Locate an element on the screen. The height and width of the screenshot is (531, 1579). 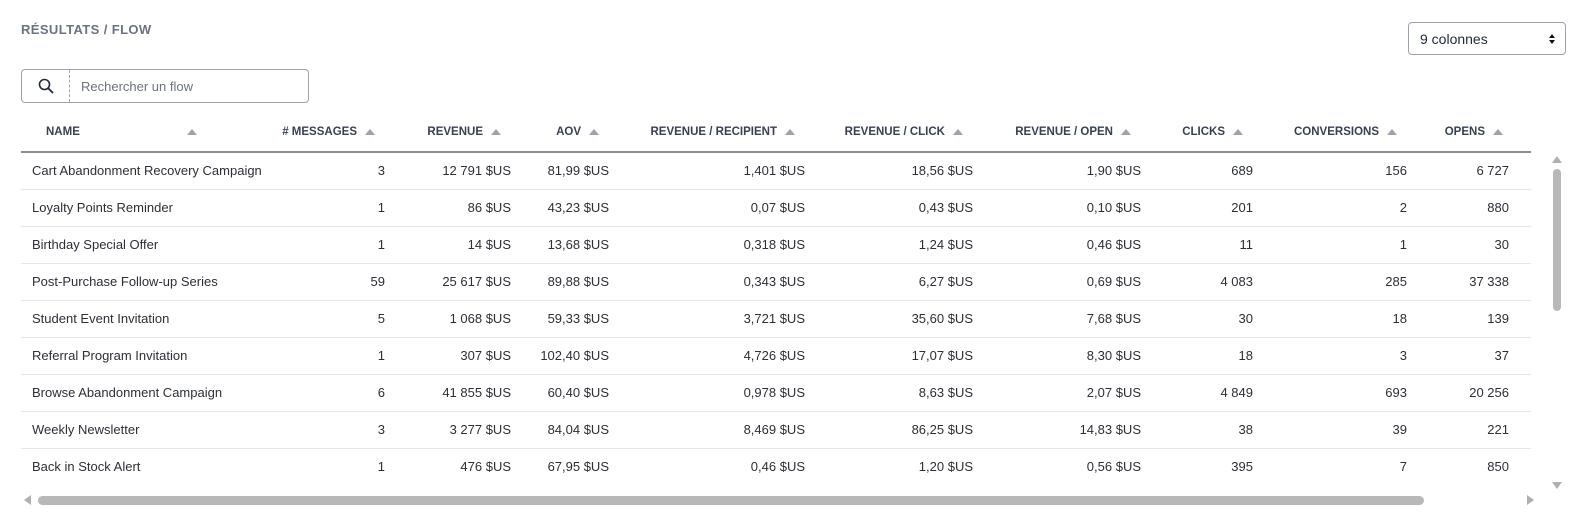
column-header: REVENUE is located at coordinates (466, 132).